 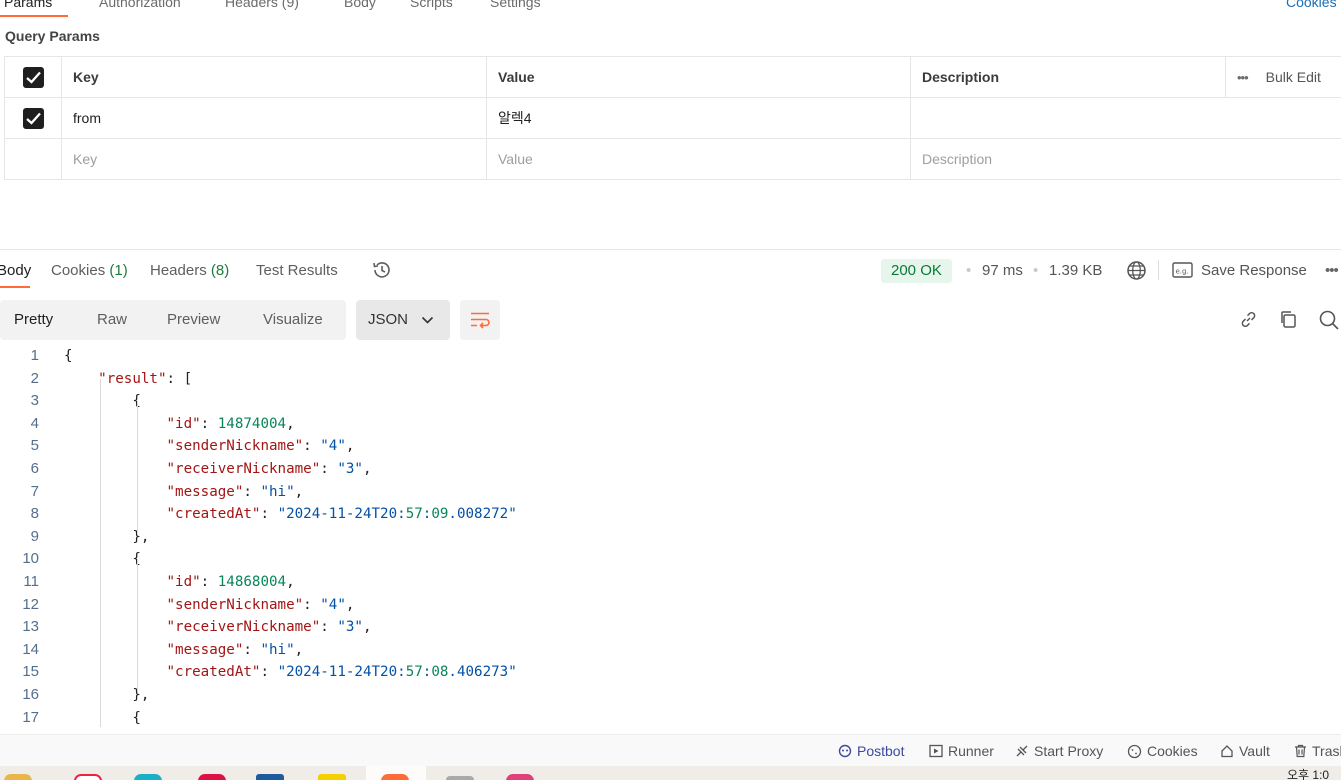 What do you see at coordinates (670, 356) in the screenshot?
I see `code-line: 1{` at bounding box center [670, 356].